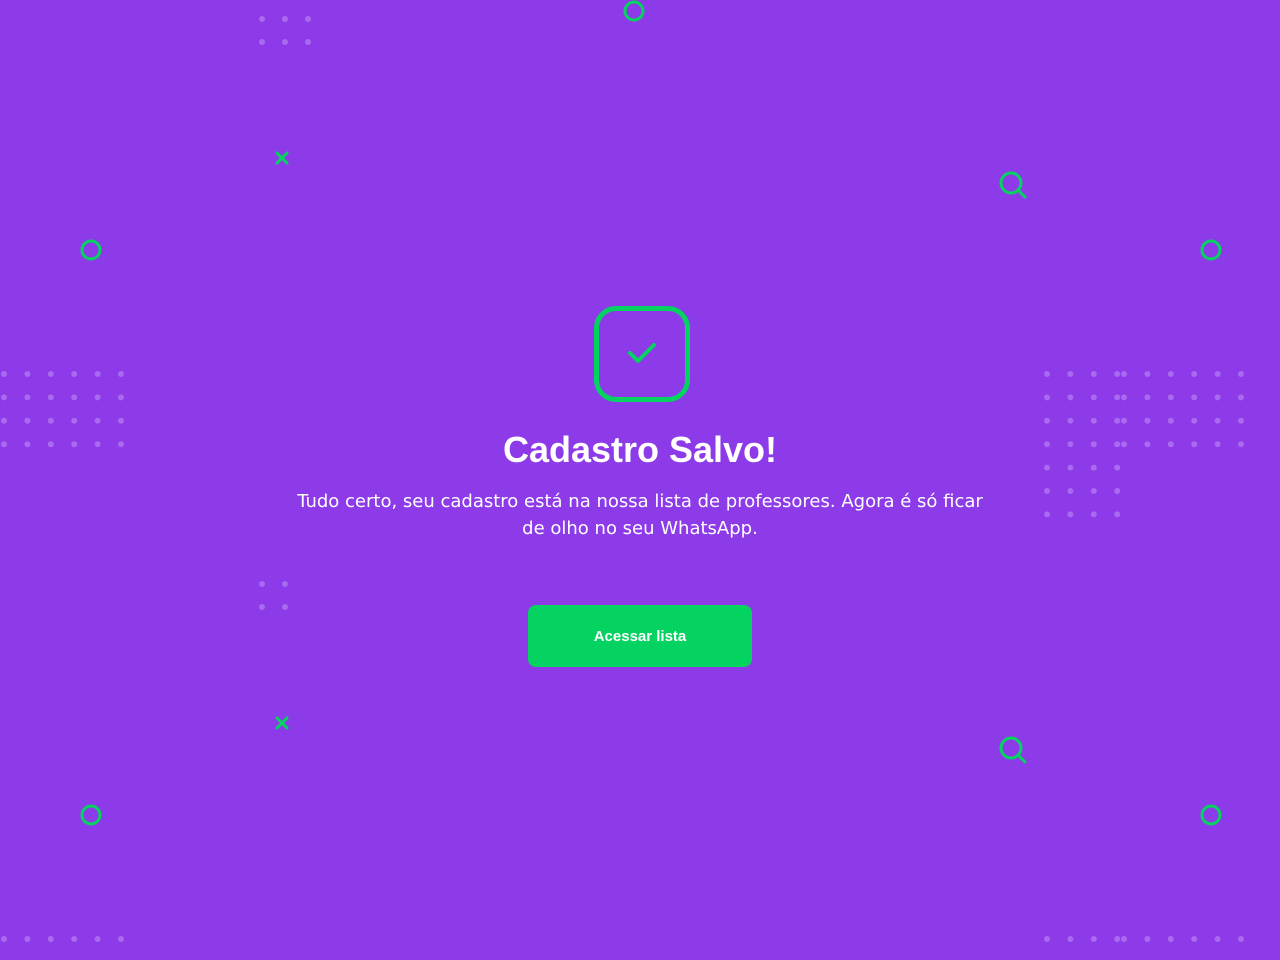 This screenshot has width=1280, height=960. Describe the element at coordinates (640, 449) in the screenshot. I see `success-title: Cadastro Salvo!` at that location.